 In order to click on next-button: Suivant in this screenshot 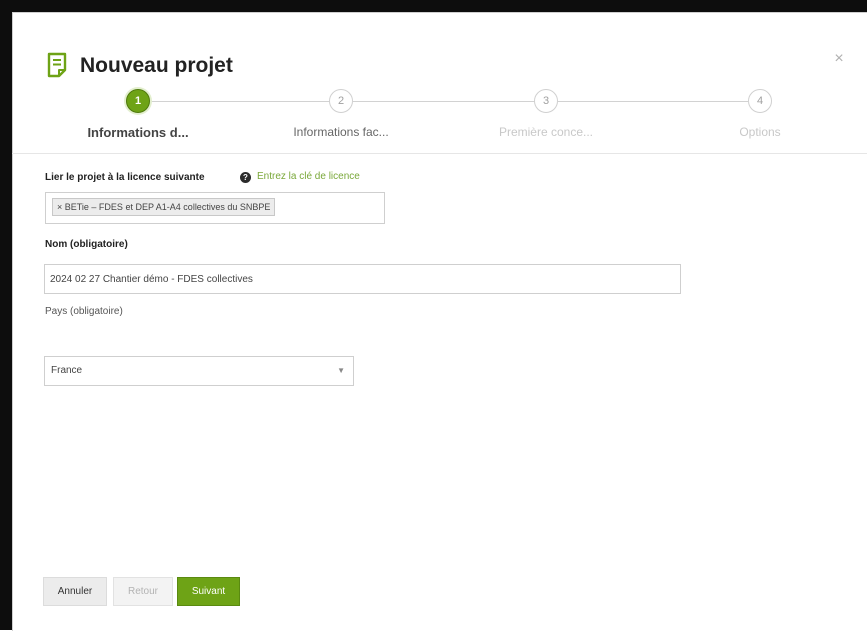, I will do `click(208, 591)`.